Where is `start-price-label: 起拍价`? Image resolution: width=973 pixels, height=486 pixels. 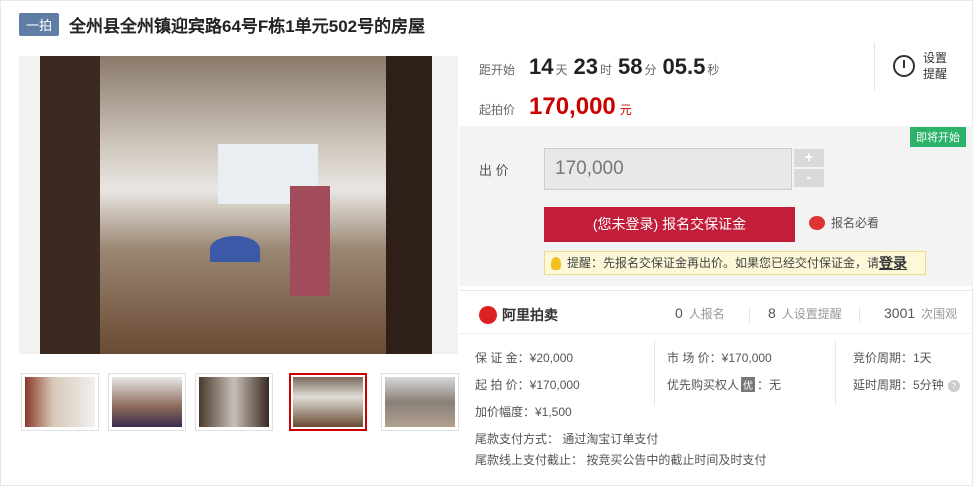
start-price-label: 起拍价 is located at coordinates (497, 110).